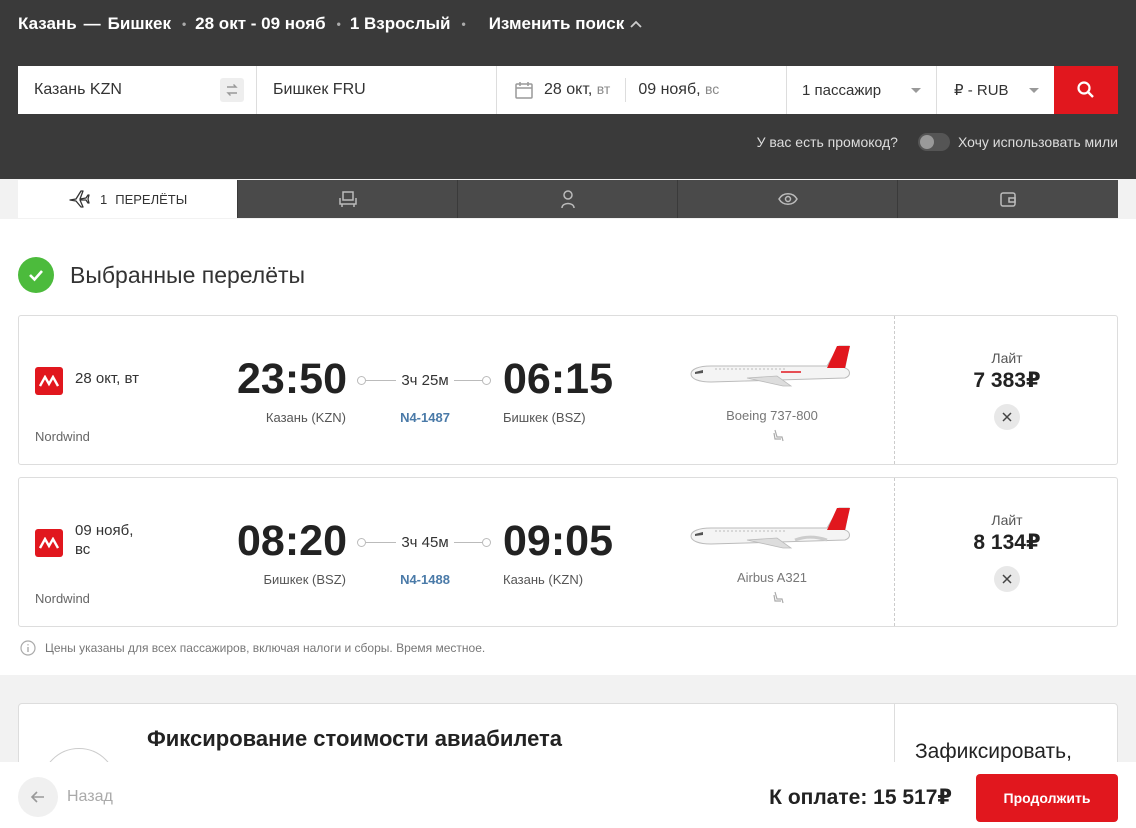 This screenshot has height=828, width=1136. What do you see at coordinates (558, 541) in the screenshot?
I see `arrival-time: 09:05` at bounding box center [558, 541].